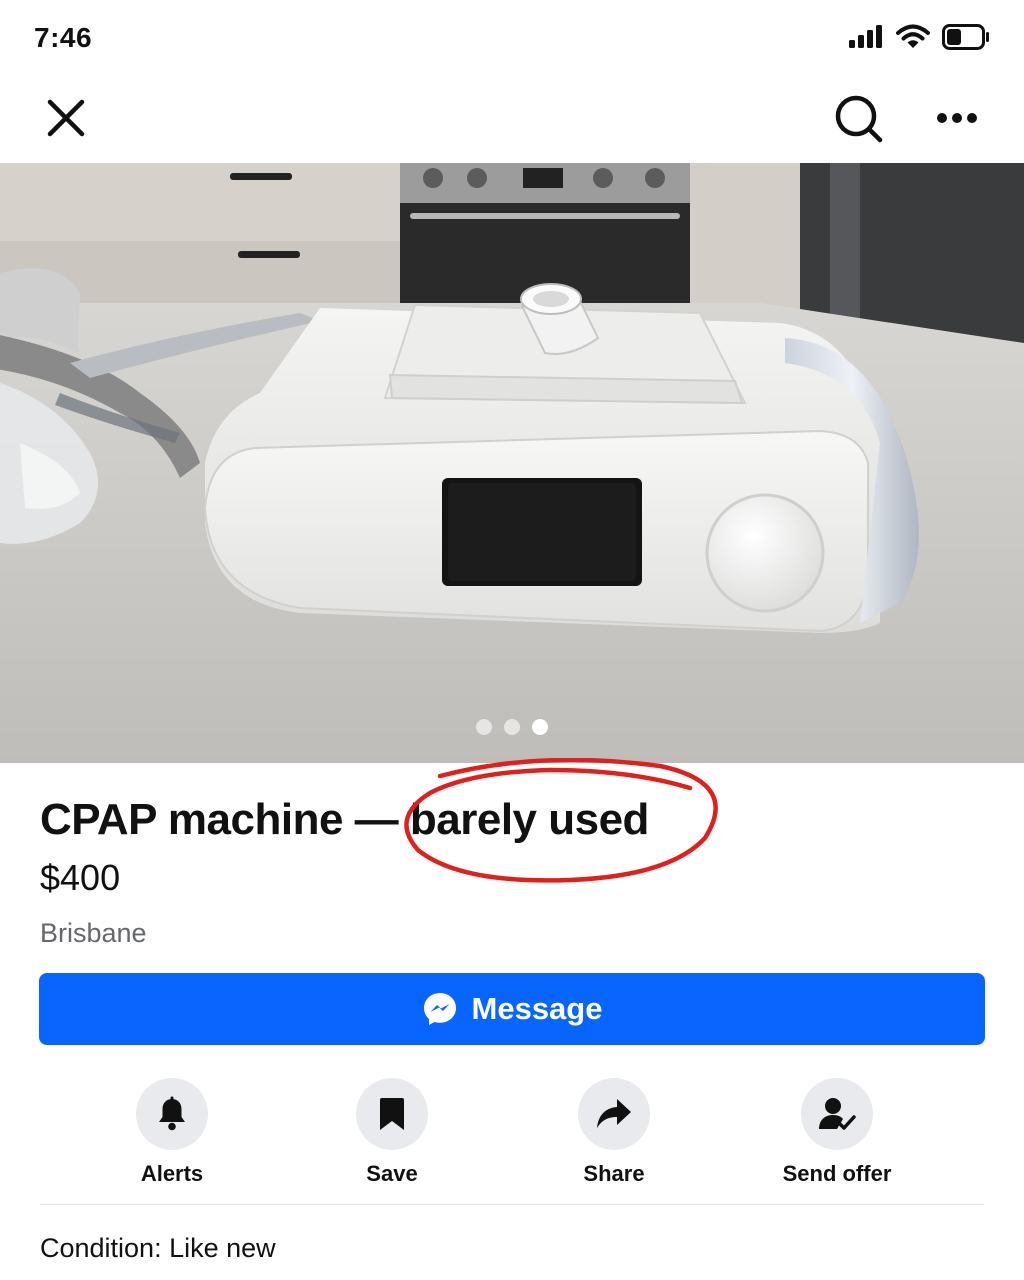  I want to click on title-row: CPAP machine — barely used, so click(512, 820).